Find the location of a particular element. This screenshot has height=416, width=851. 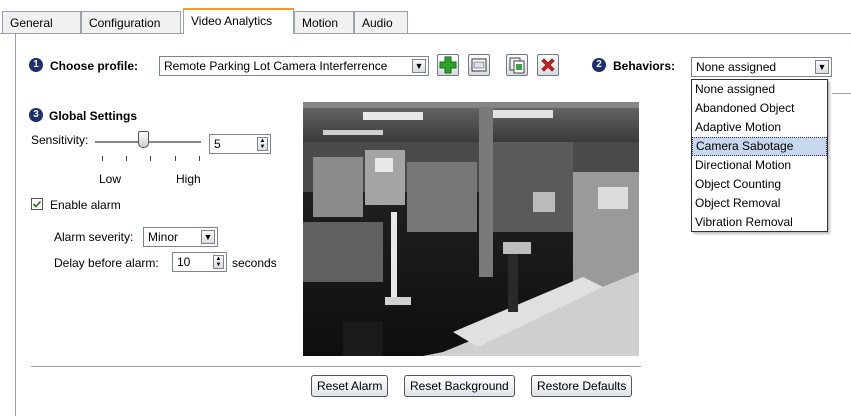

profile-select-value: Remote Parking Lot Camera Interferrence is located at coordinates (276, 66).